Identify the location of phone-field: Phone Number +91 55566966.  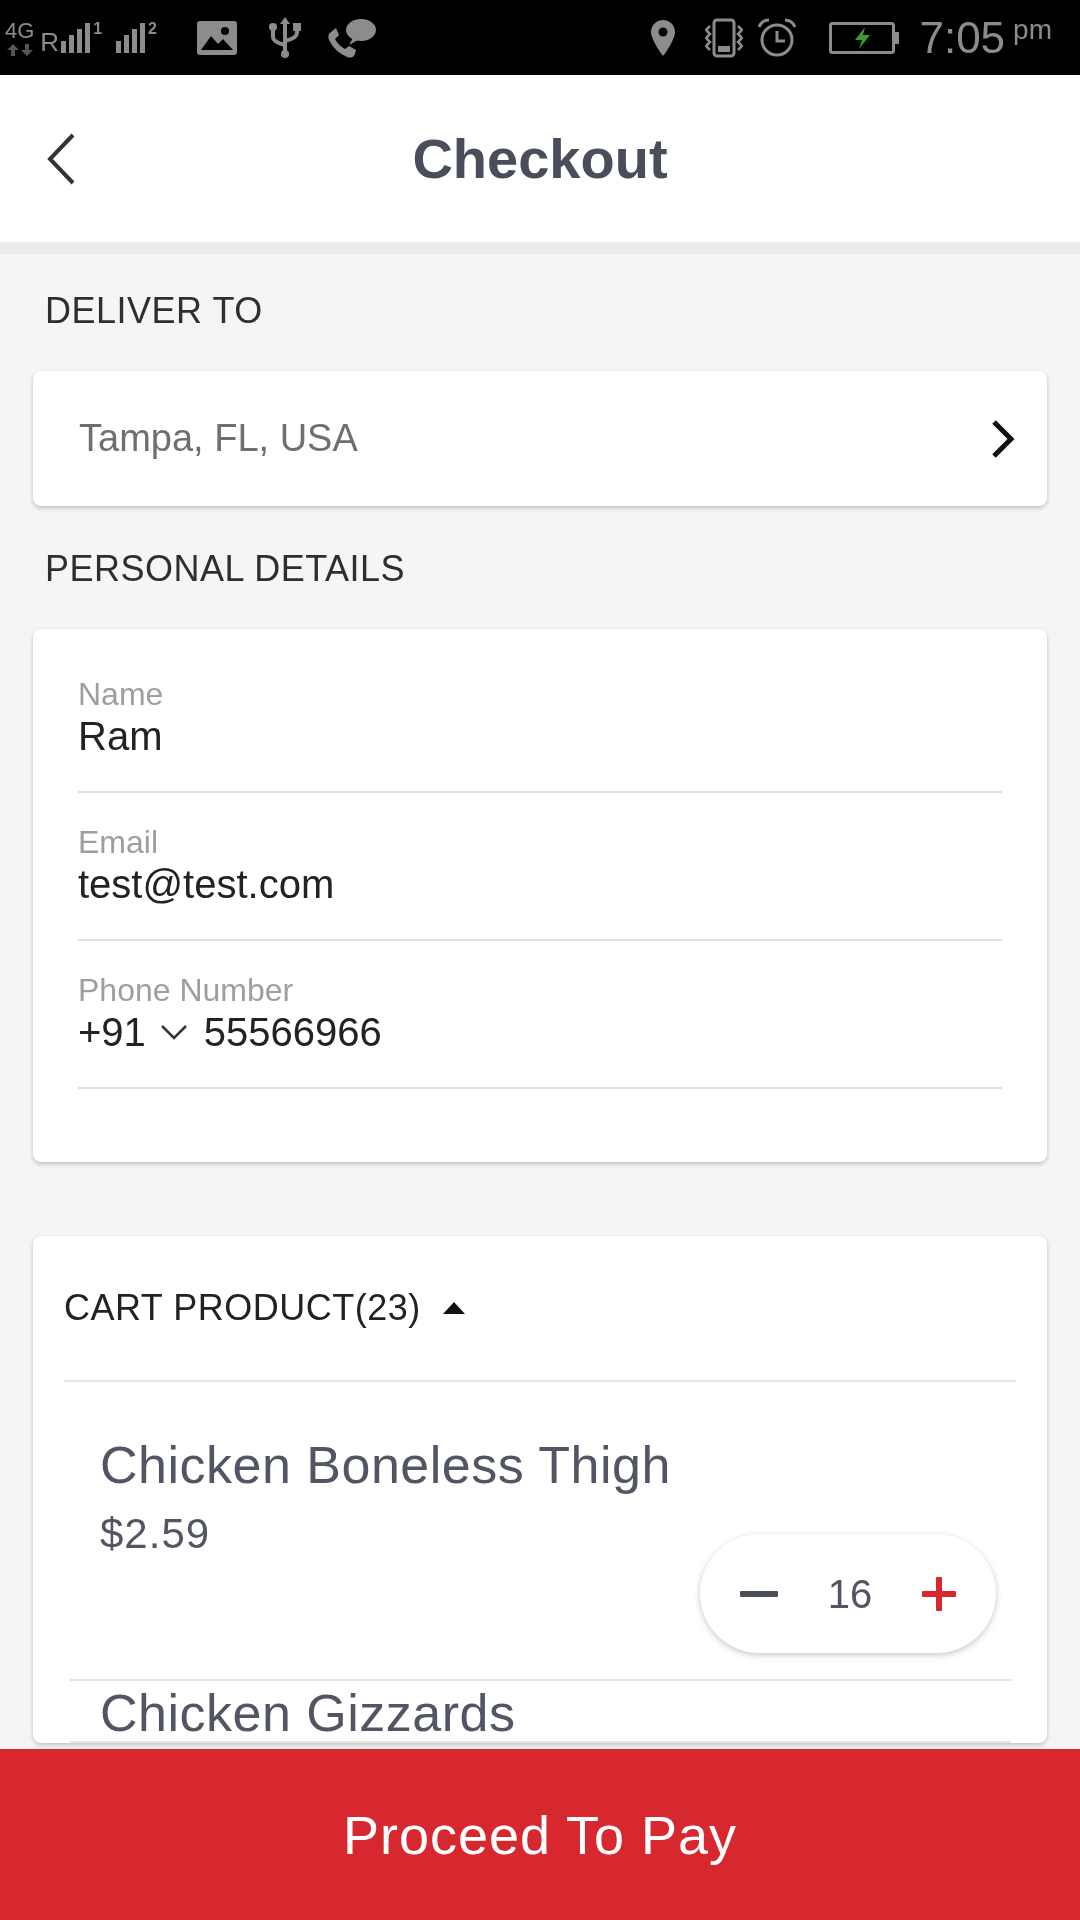
(540, 1015).